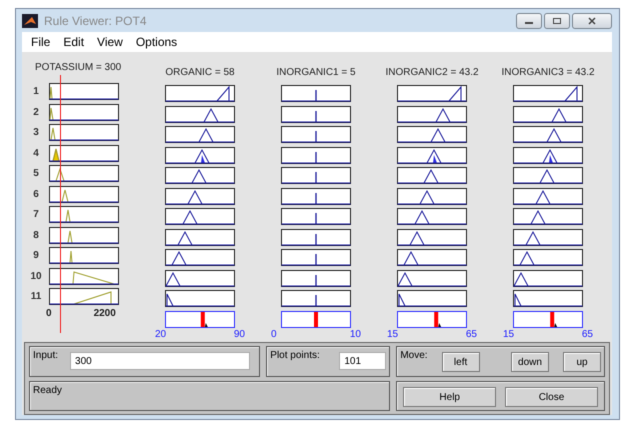  What do you see at coordinates (36, 133) in the screenshot?
I see `rule-number: 3` at bounding box center [36, 133].